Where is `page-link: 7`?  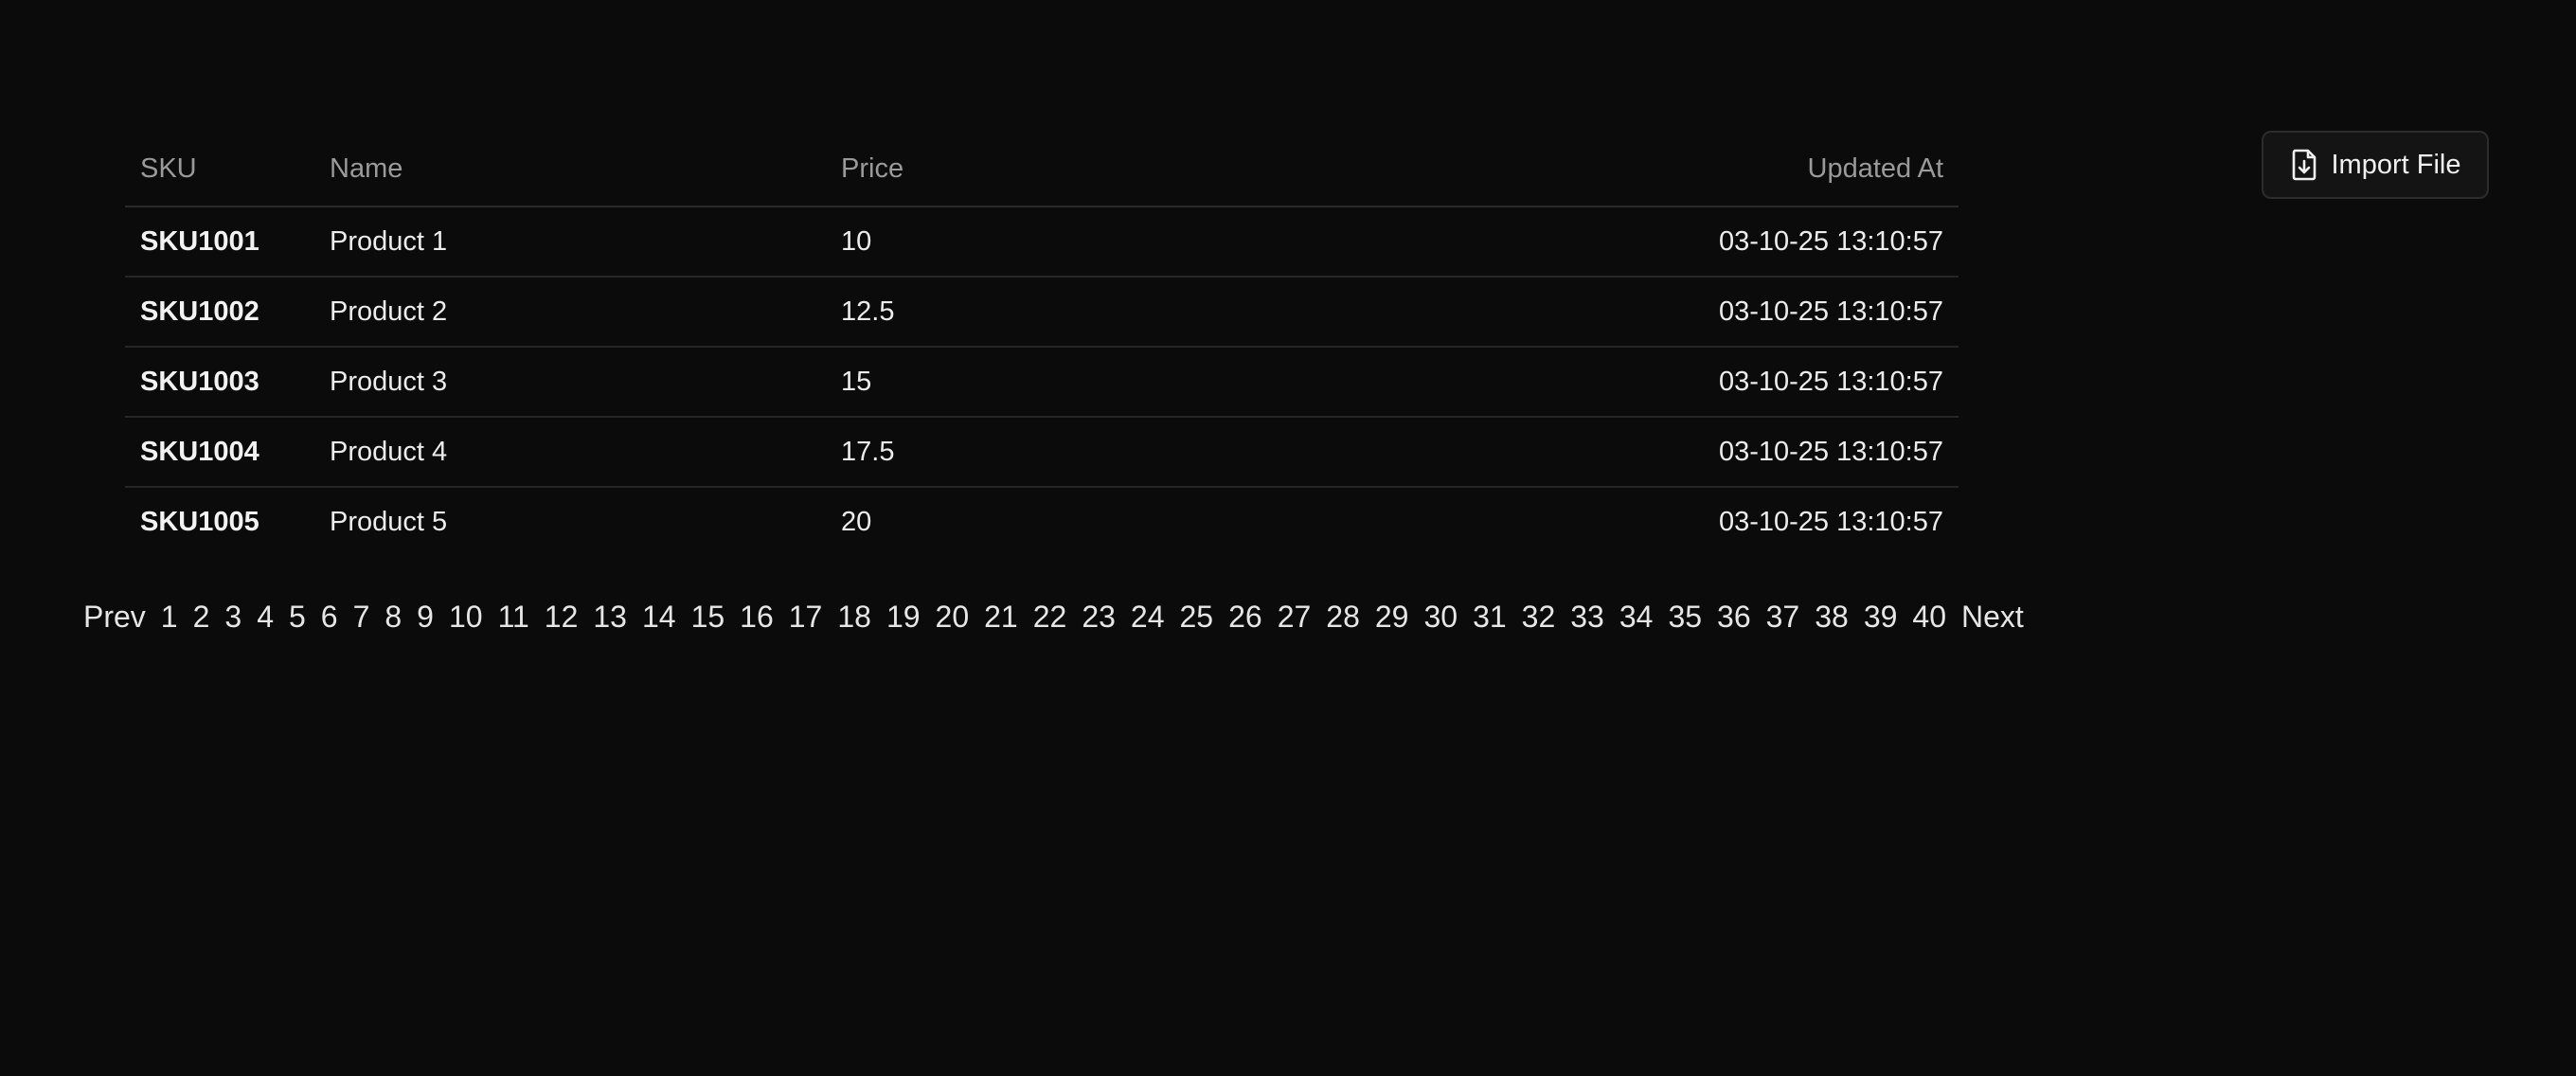
page-link: 7 is located at coordinates (361, 617).